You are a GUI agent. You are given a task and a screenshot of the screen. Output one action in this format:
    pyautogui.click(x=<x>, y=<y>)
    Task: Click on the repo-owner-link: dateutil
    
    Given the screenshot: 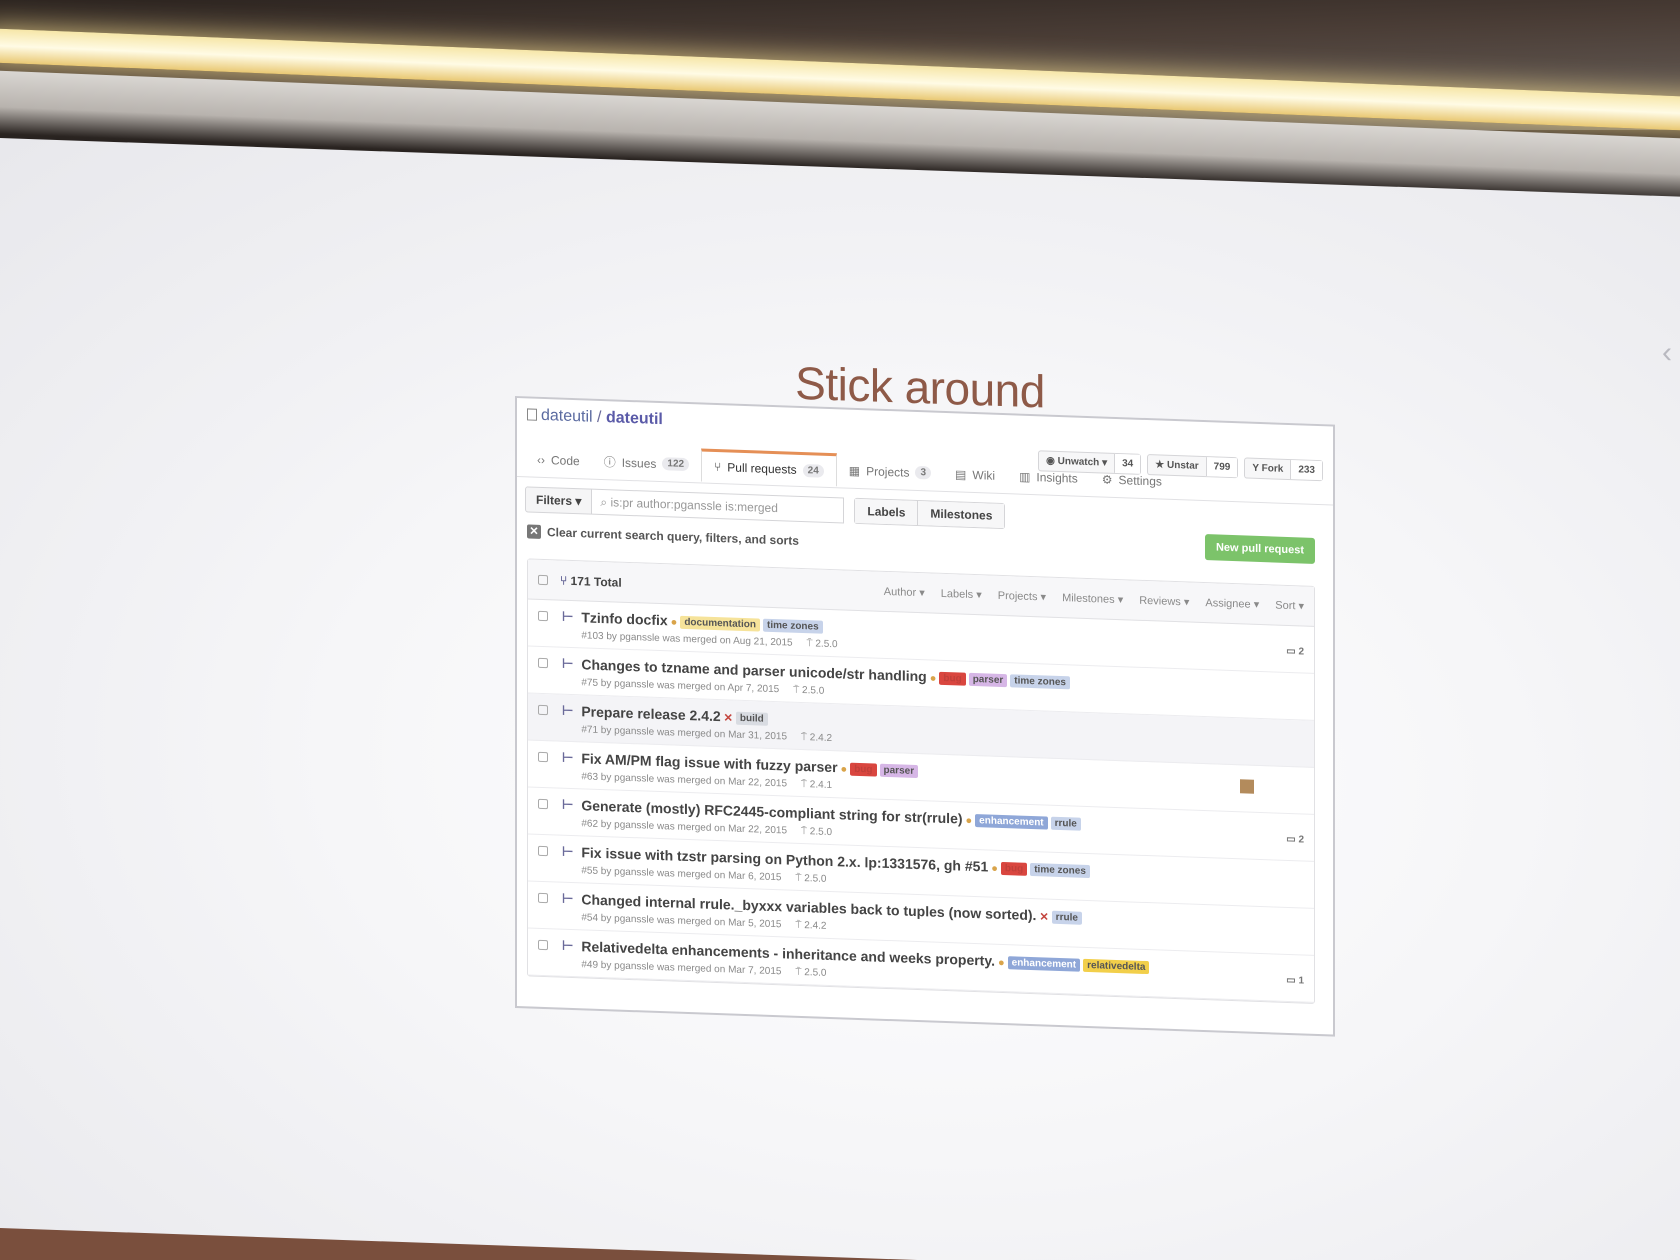 What is the action you would take?
    pyautogui.click(x=567, y=416)
    